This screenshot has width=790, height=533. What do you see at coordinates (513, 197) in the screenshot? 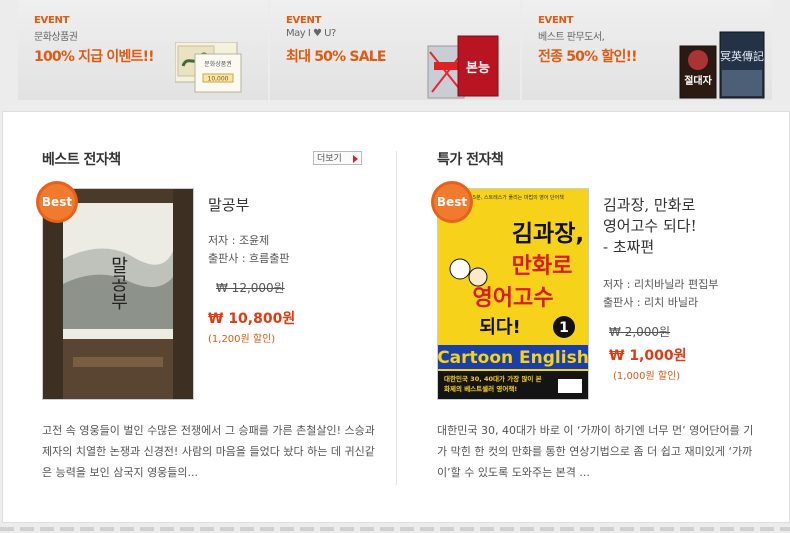
I see `cover-tagline: 하루 5분, 스트레스가 풀리는 마법의 영어 단어책` at bounding box center [513, 197].